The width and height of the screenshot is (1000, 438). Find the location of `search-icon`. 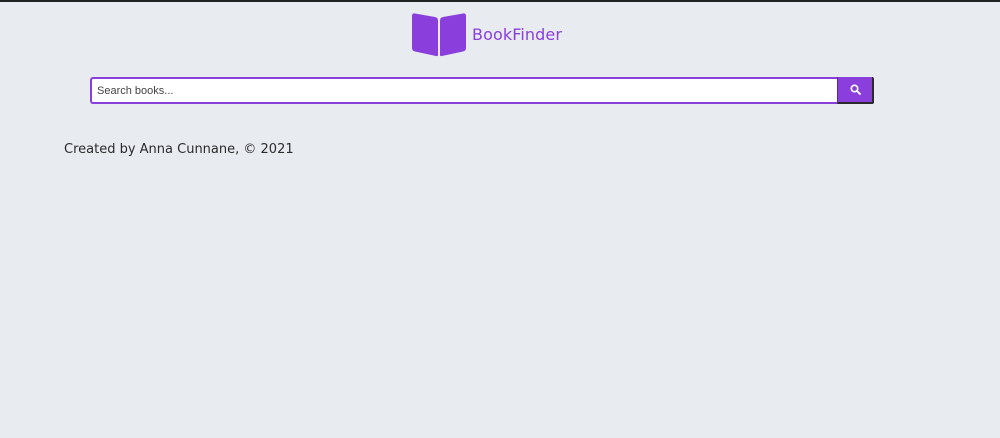

search-icon is located at coordinates (855, 89).